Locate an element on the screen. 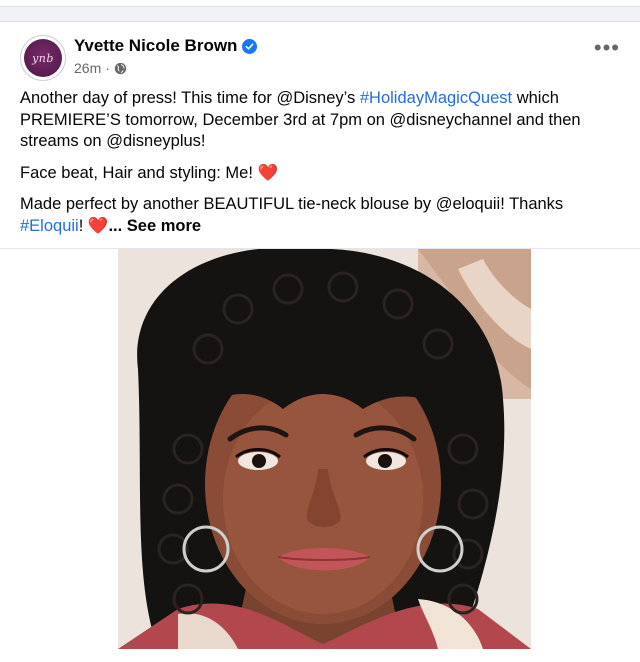  see-more-link: See more is located at coordinates (164, 226).